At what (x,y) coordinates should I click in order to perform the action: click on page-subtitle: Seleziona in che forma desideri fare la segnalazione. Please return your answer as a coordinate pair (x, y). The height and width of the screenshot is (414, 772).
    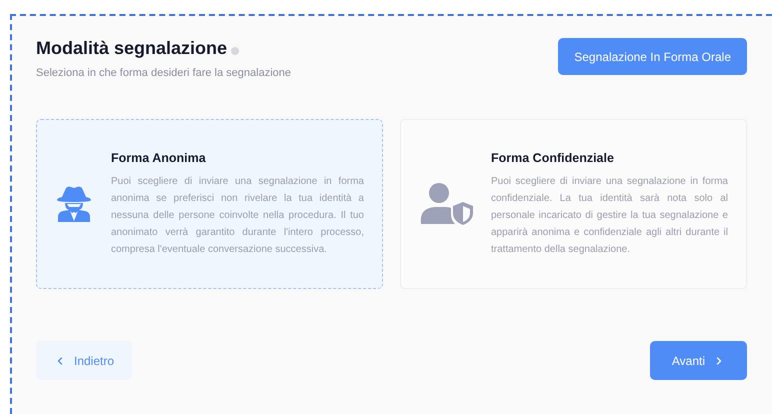
    Looking at the image, I should click on (163, 73).